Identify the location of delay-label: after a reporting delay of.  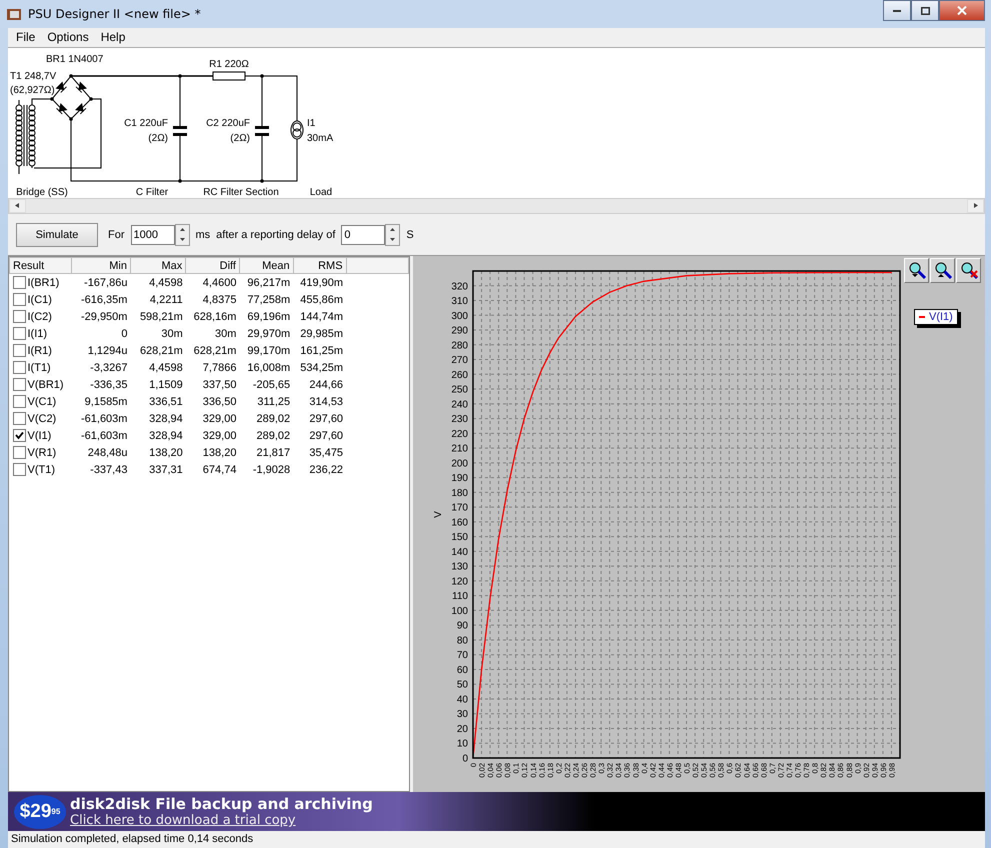
(276, 234).